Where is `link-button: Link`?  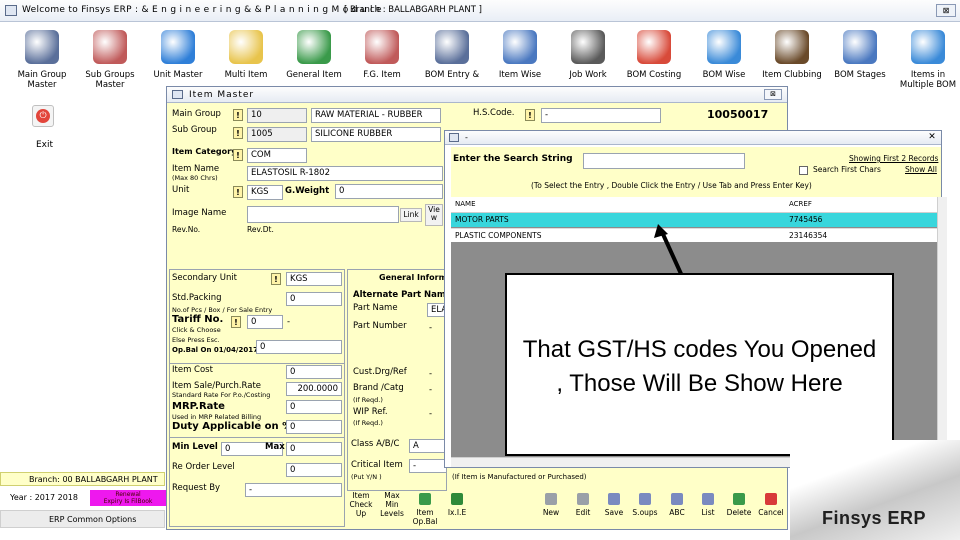 link-button: Link is located at coordinates (411, 215).